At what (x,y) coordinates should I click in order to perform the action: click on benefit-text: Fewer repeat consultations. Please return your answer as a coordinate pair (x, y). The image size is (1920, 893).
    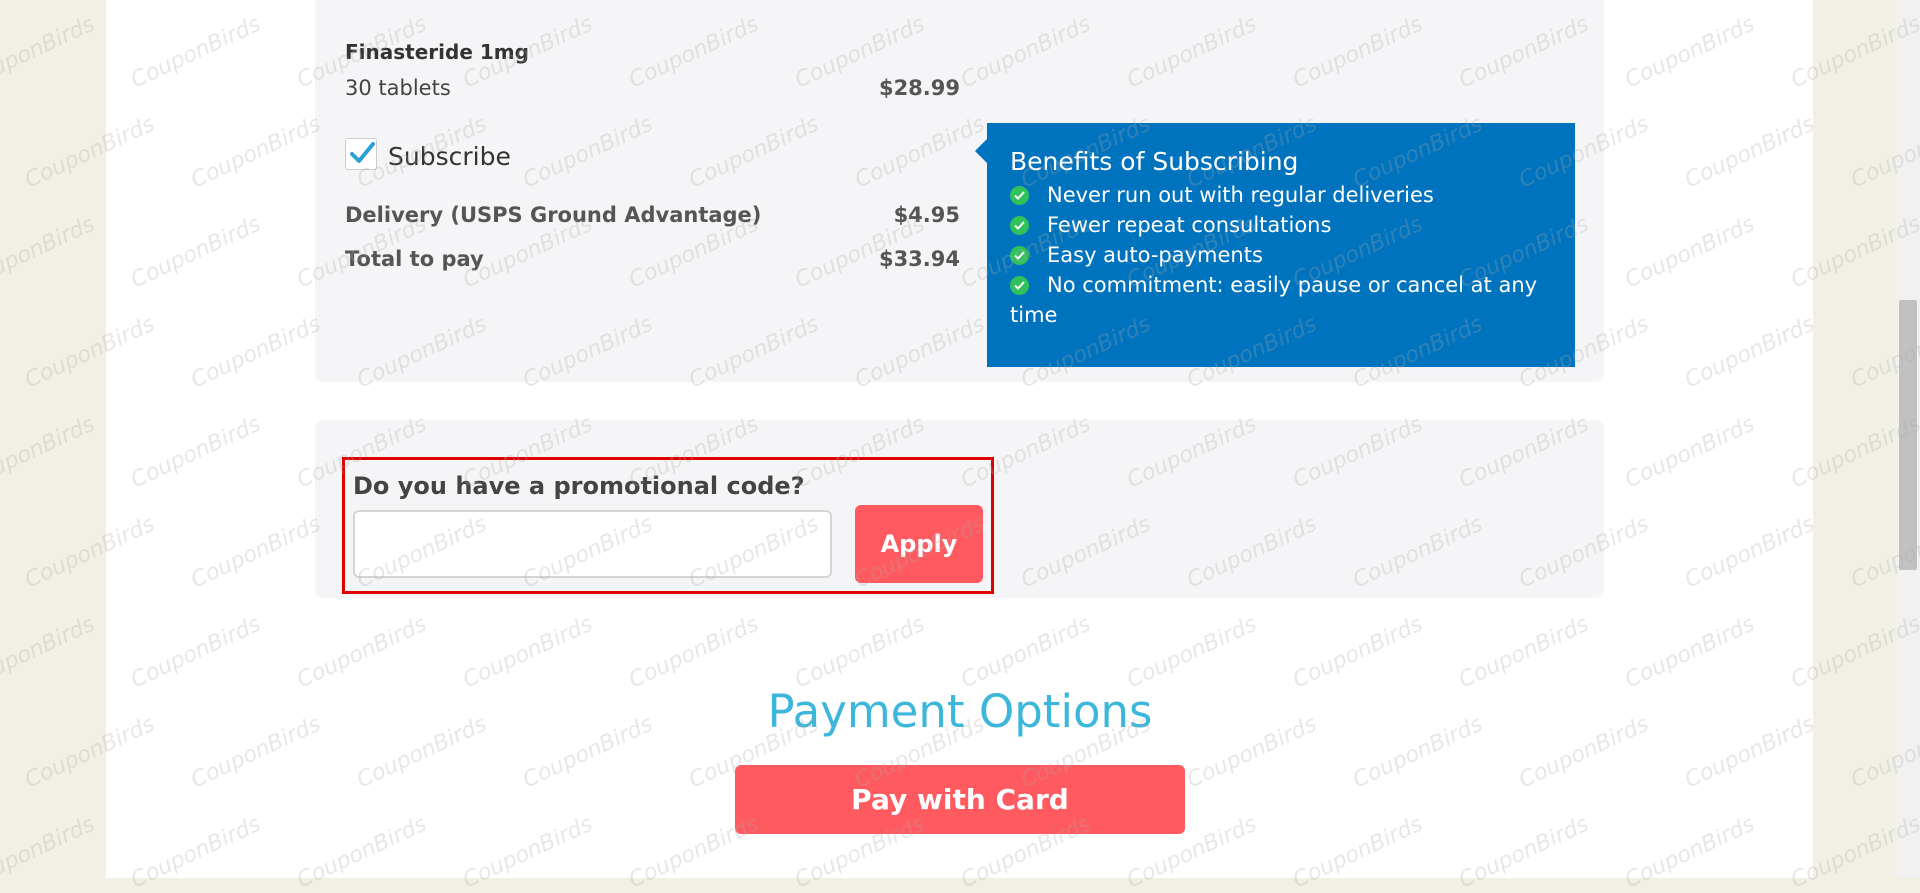
    Looking at the image, I should click on (1189, 225).